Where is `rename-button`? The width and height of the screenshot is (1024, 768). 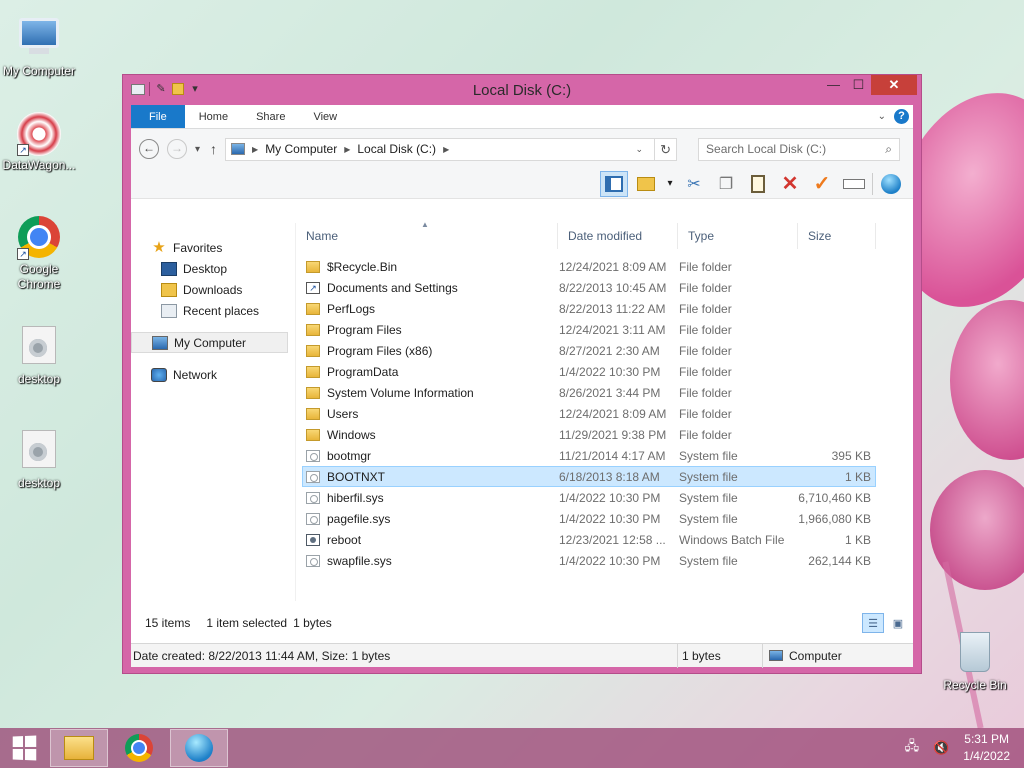 rename-button is located at coordinates (854, 184).